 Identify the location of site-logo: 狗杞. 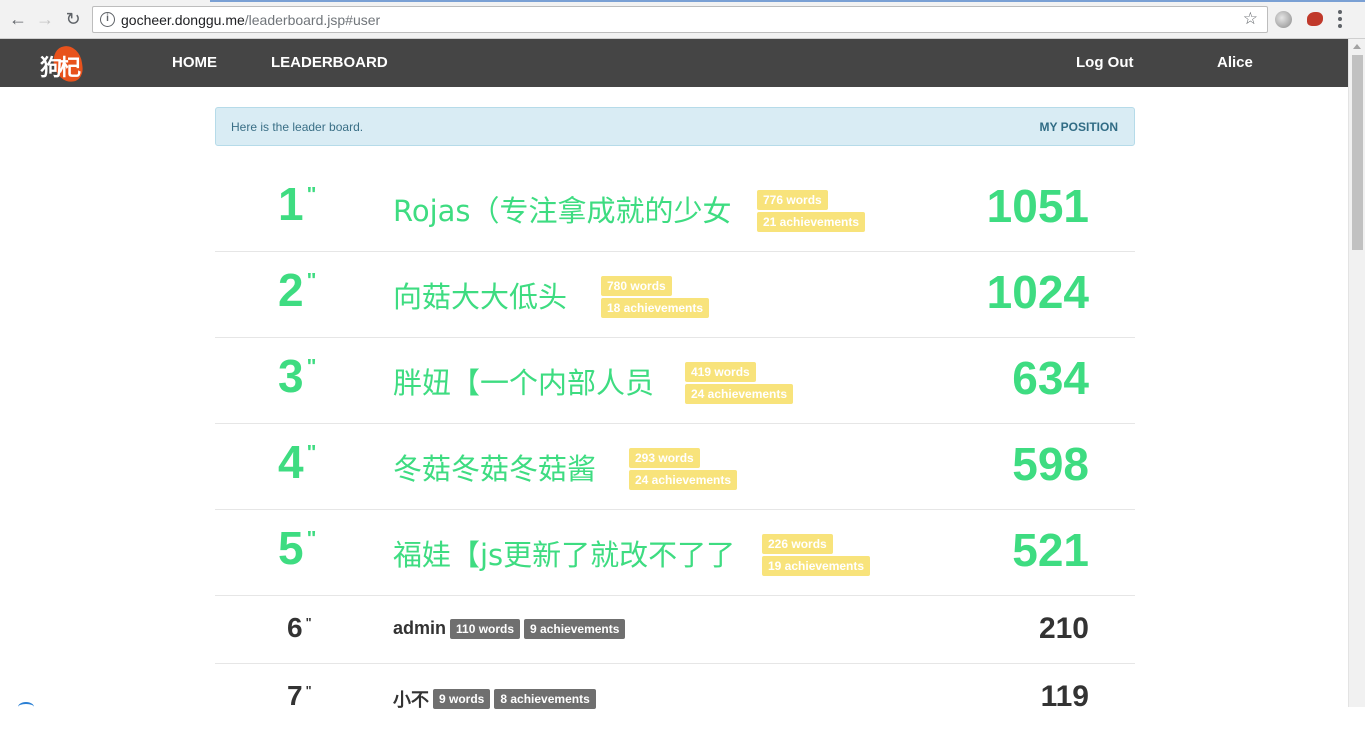
(66, 64).